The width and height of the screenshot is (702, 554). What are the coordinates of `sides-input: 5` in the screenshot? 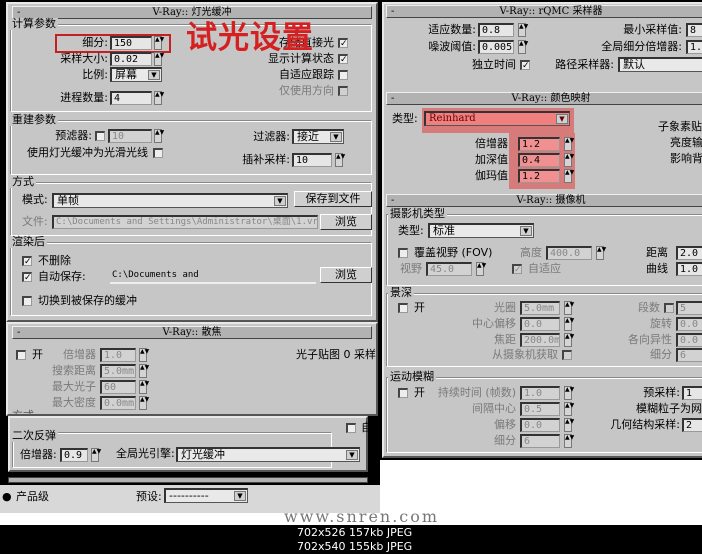 It's located at (689, 308).